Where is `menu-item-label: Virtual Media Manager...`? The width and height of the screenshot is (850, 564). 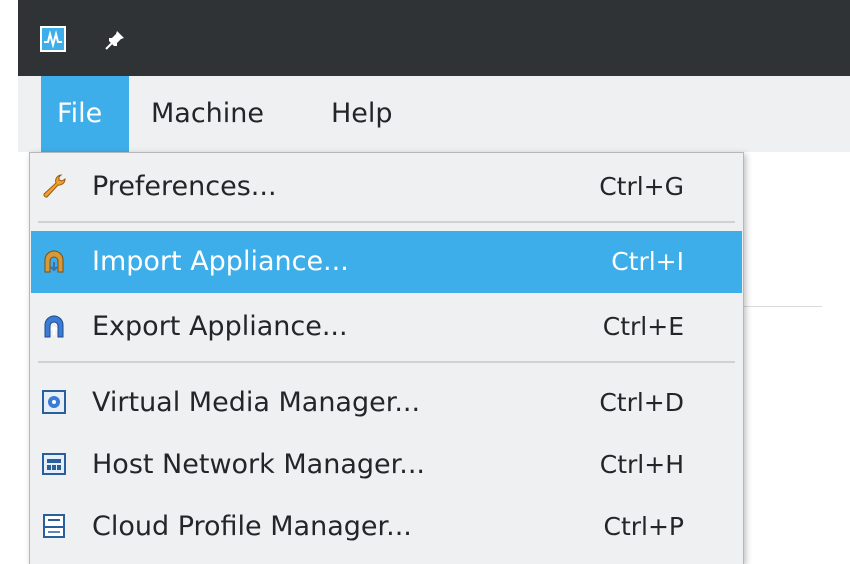
menu-item-label: Virtual Media Manager... is located at coordinates (256, 402).